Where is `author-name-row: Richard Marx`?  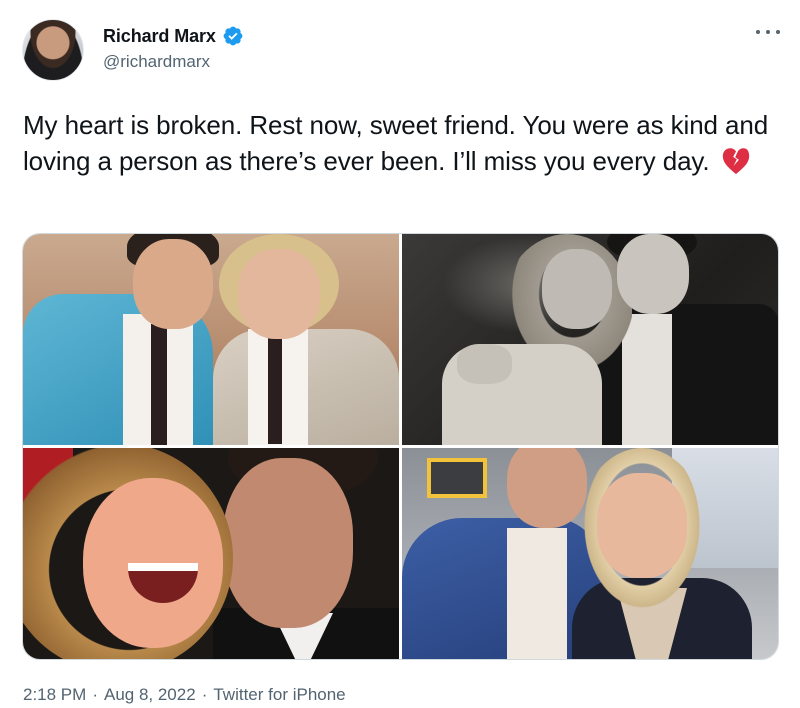
author-name-row: Richard Marx is located at coordinates (173, 36).